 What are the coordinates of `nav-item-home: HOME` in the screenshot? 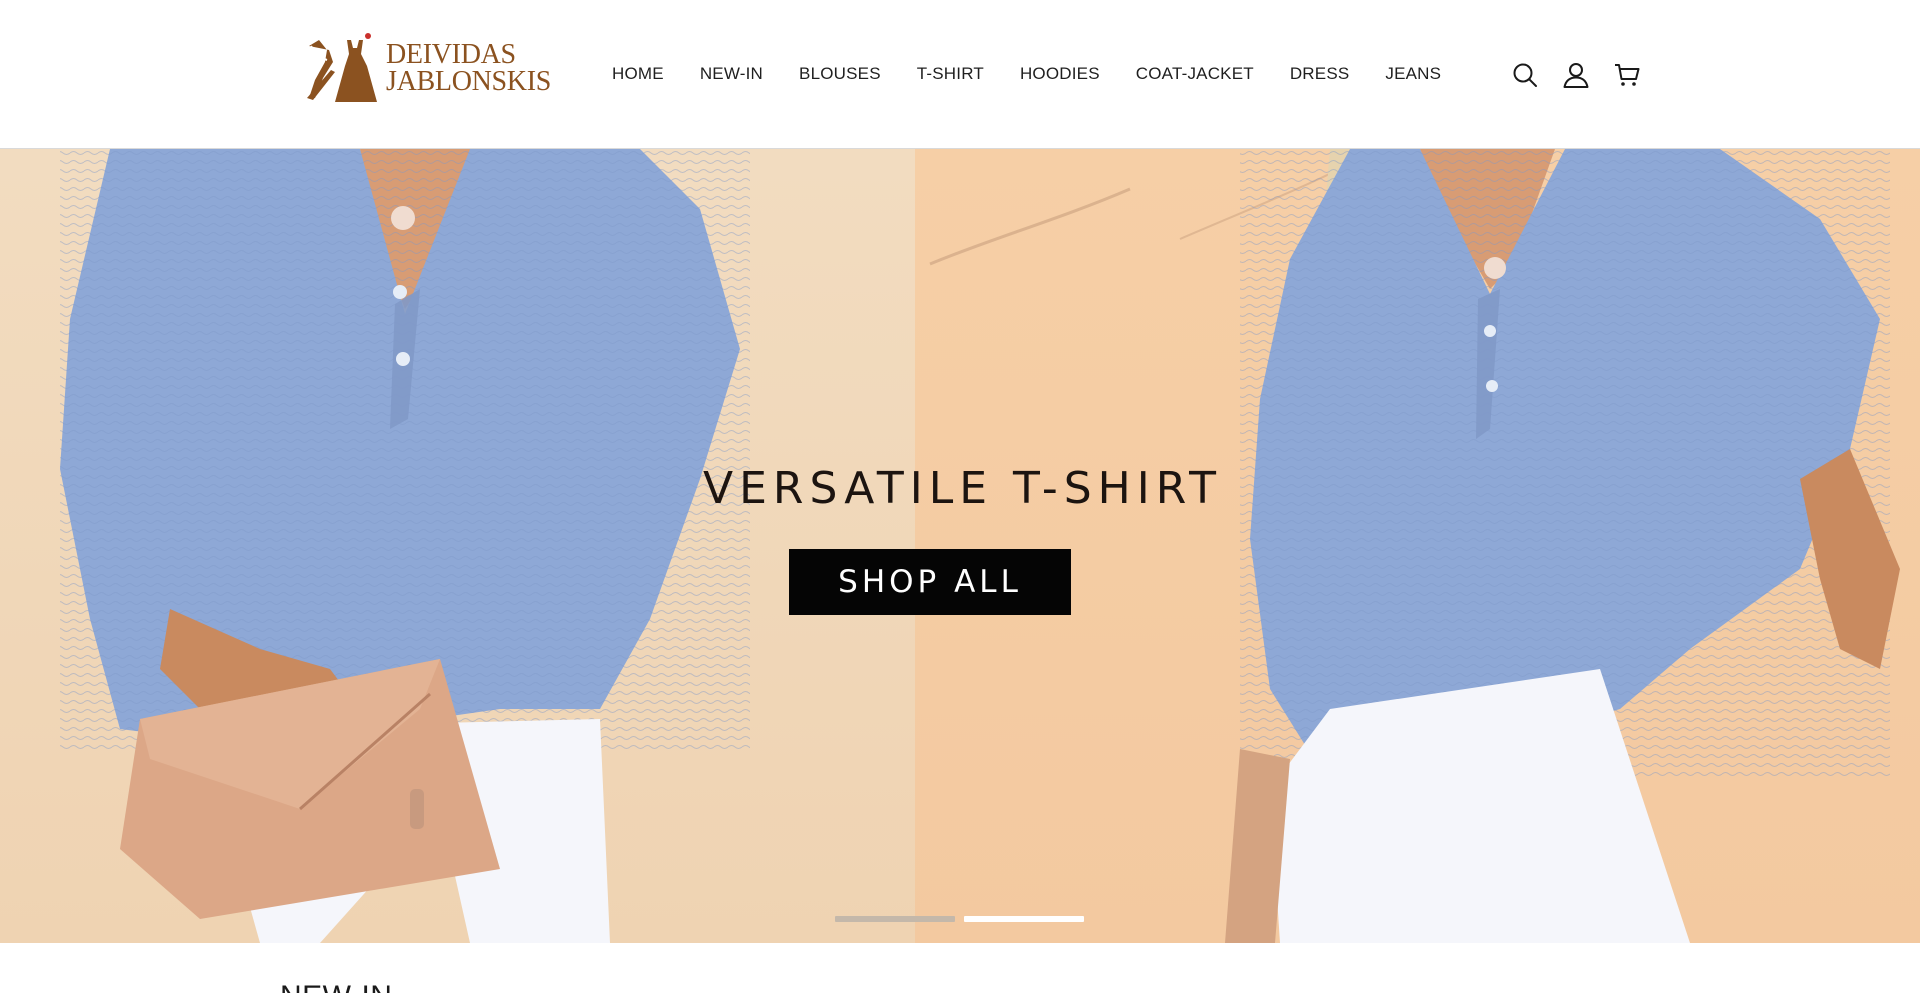 It's located at (638, 74).